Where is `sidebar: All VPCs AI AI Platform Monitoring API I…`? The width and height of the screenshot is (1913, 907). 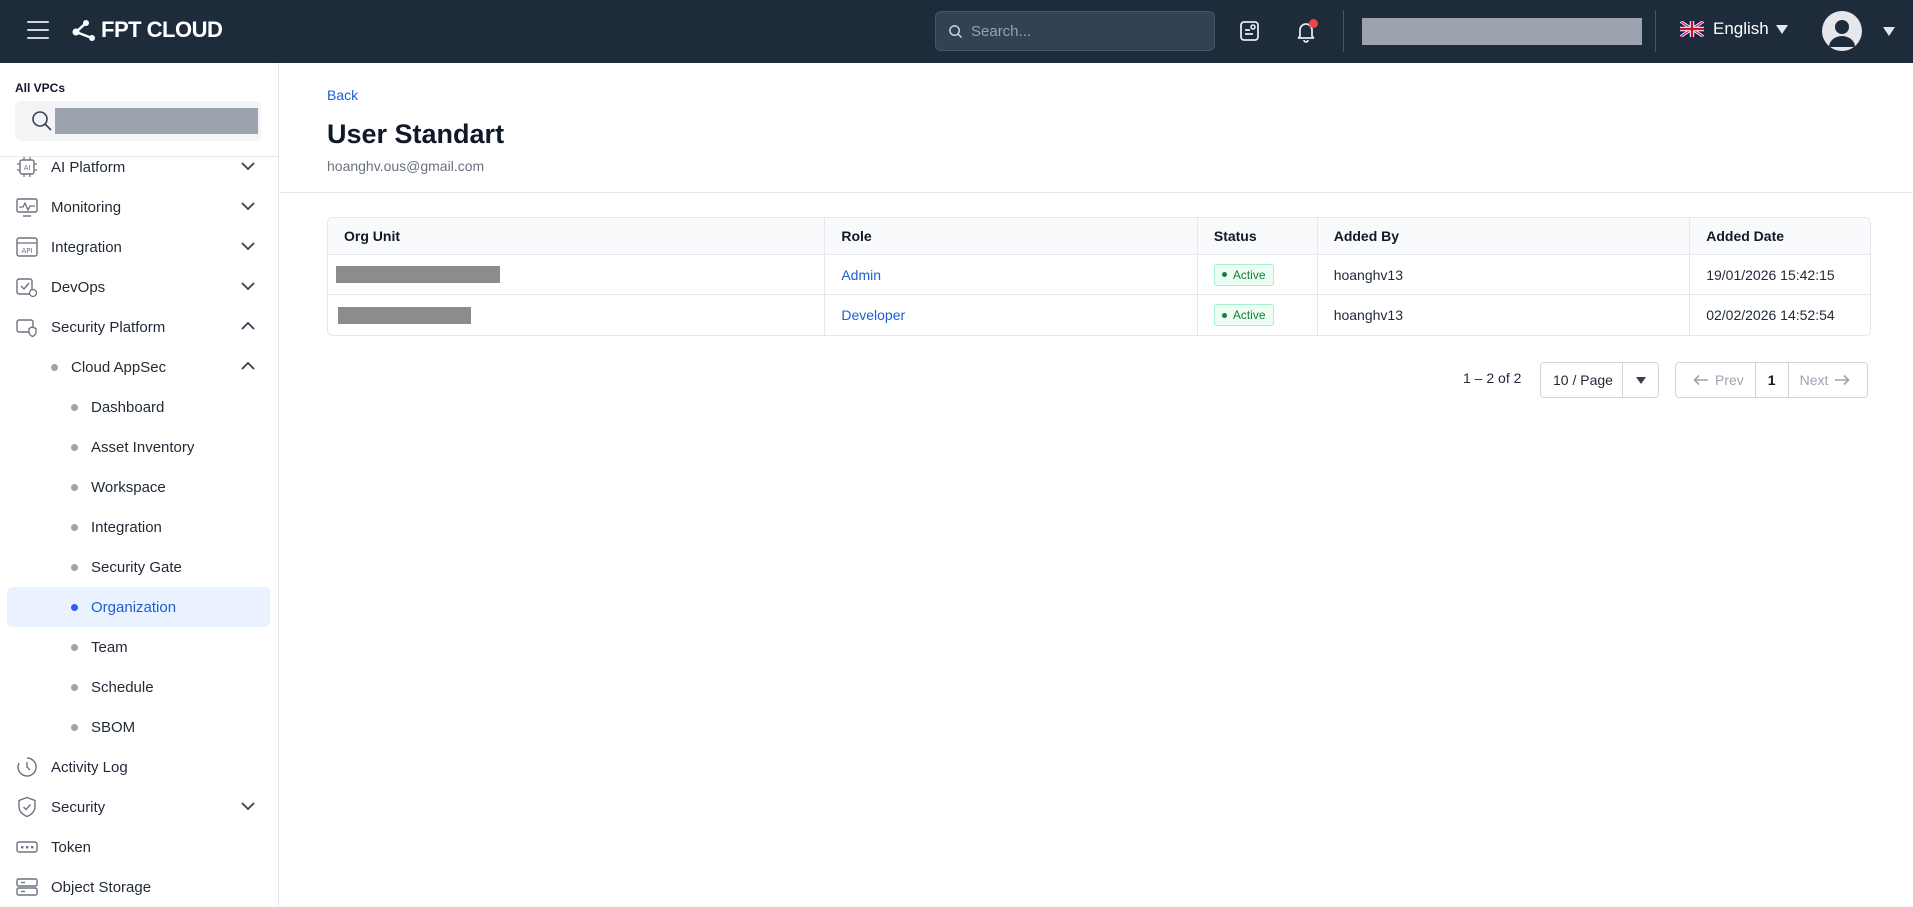
sidebar: All VPCs AI AI Platform Monitoring API I… is located at coordinates (139, 485).